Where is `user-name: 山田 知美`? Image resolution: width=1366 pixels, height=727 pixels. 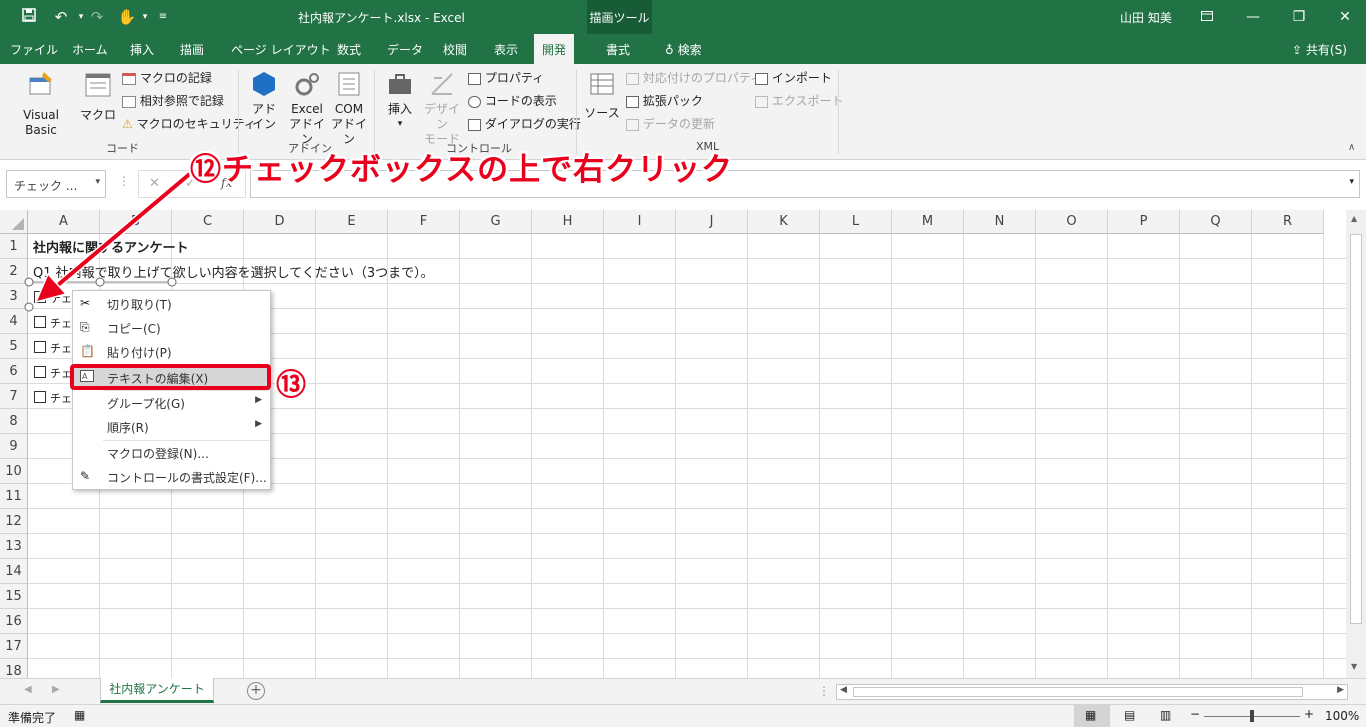 user-name: 山田 知美 is located at coordinates (1146, 17).